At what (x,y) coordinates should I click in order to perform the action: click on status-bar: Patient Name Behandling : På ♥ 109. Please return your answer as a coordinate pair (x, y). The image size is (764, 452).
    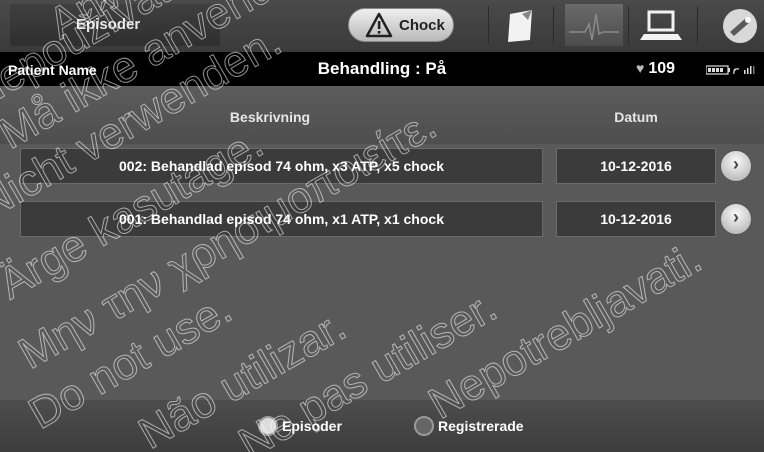
    Looking at the image, I should click on (382, 69).